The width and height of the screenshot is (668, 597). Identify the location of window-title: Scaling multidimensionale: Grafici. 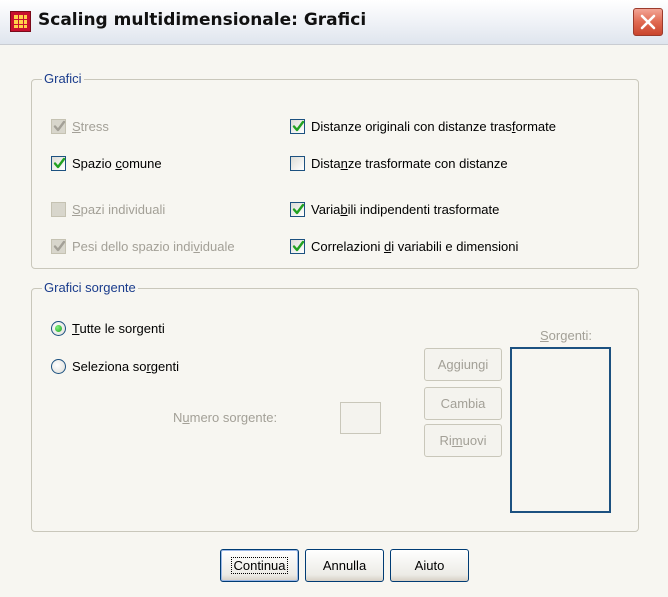
(202, 20).